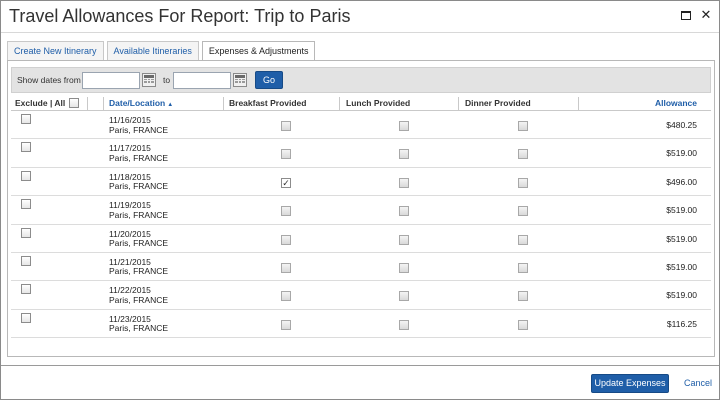  I want to click on date-location-cell: 11/17/2015 Paris, FRANCE, so click(138, 153).